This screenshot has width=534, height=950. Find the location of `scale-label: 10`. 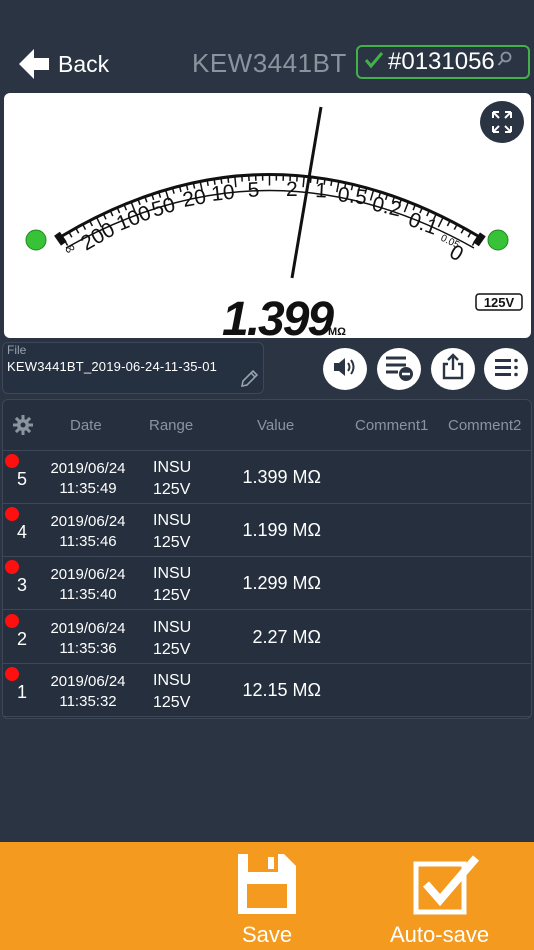

scale-label: 10 is located at coordinates (223, 193).